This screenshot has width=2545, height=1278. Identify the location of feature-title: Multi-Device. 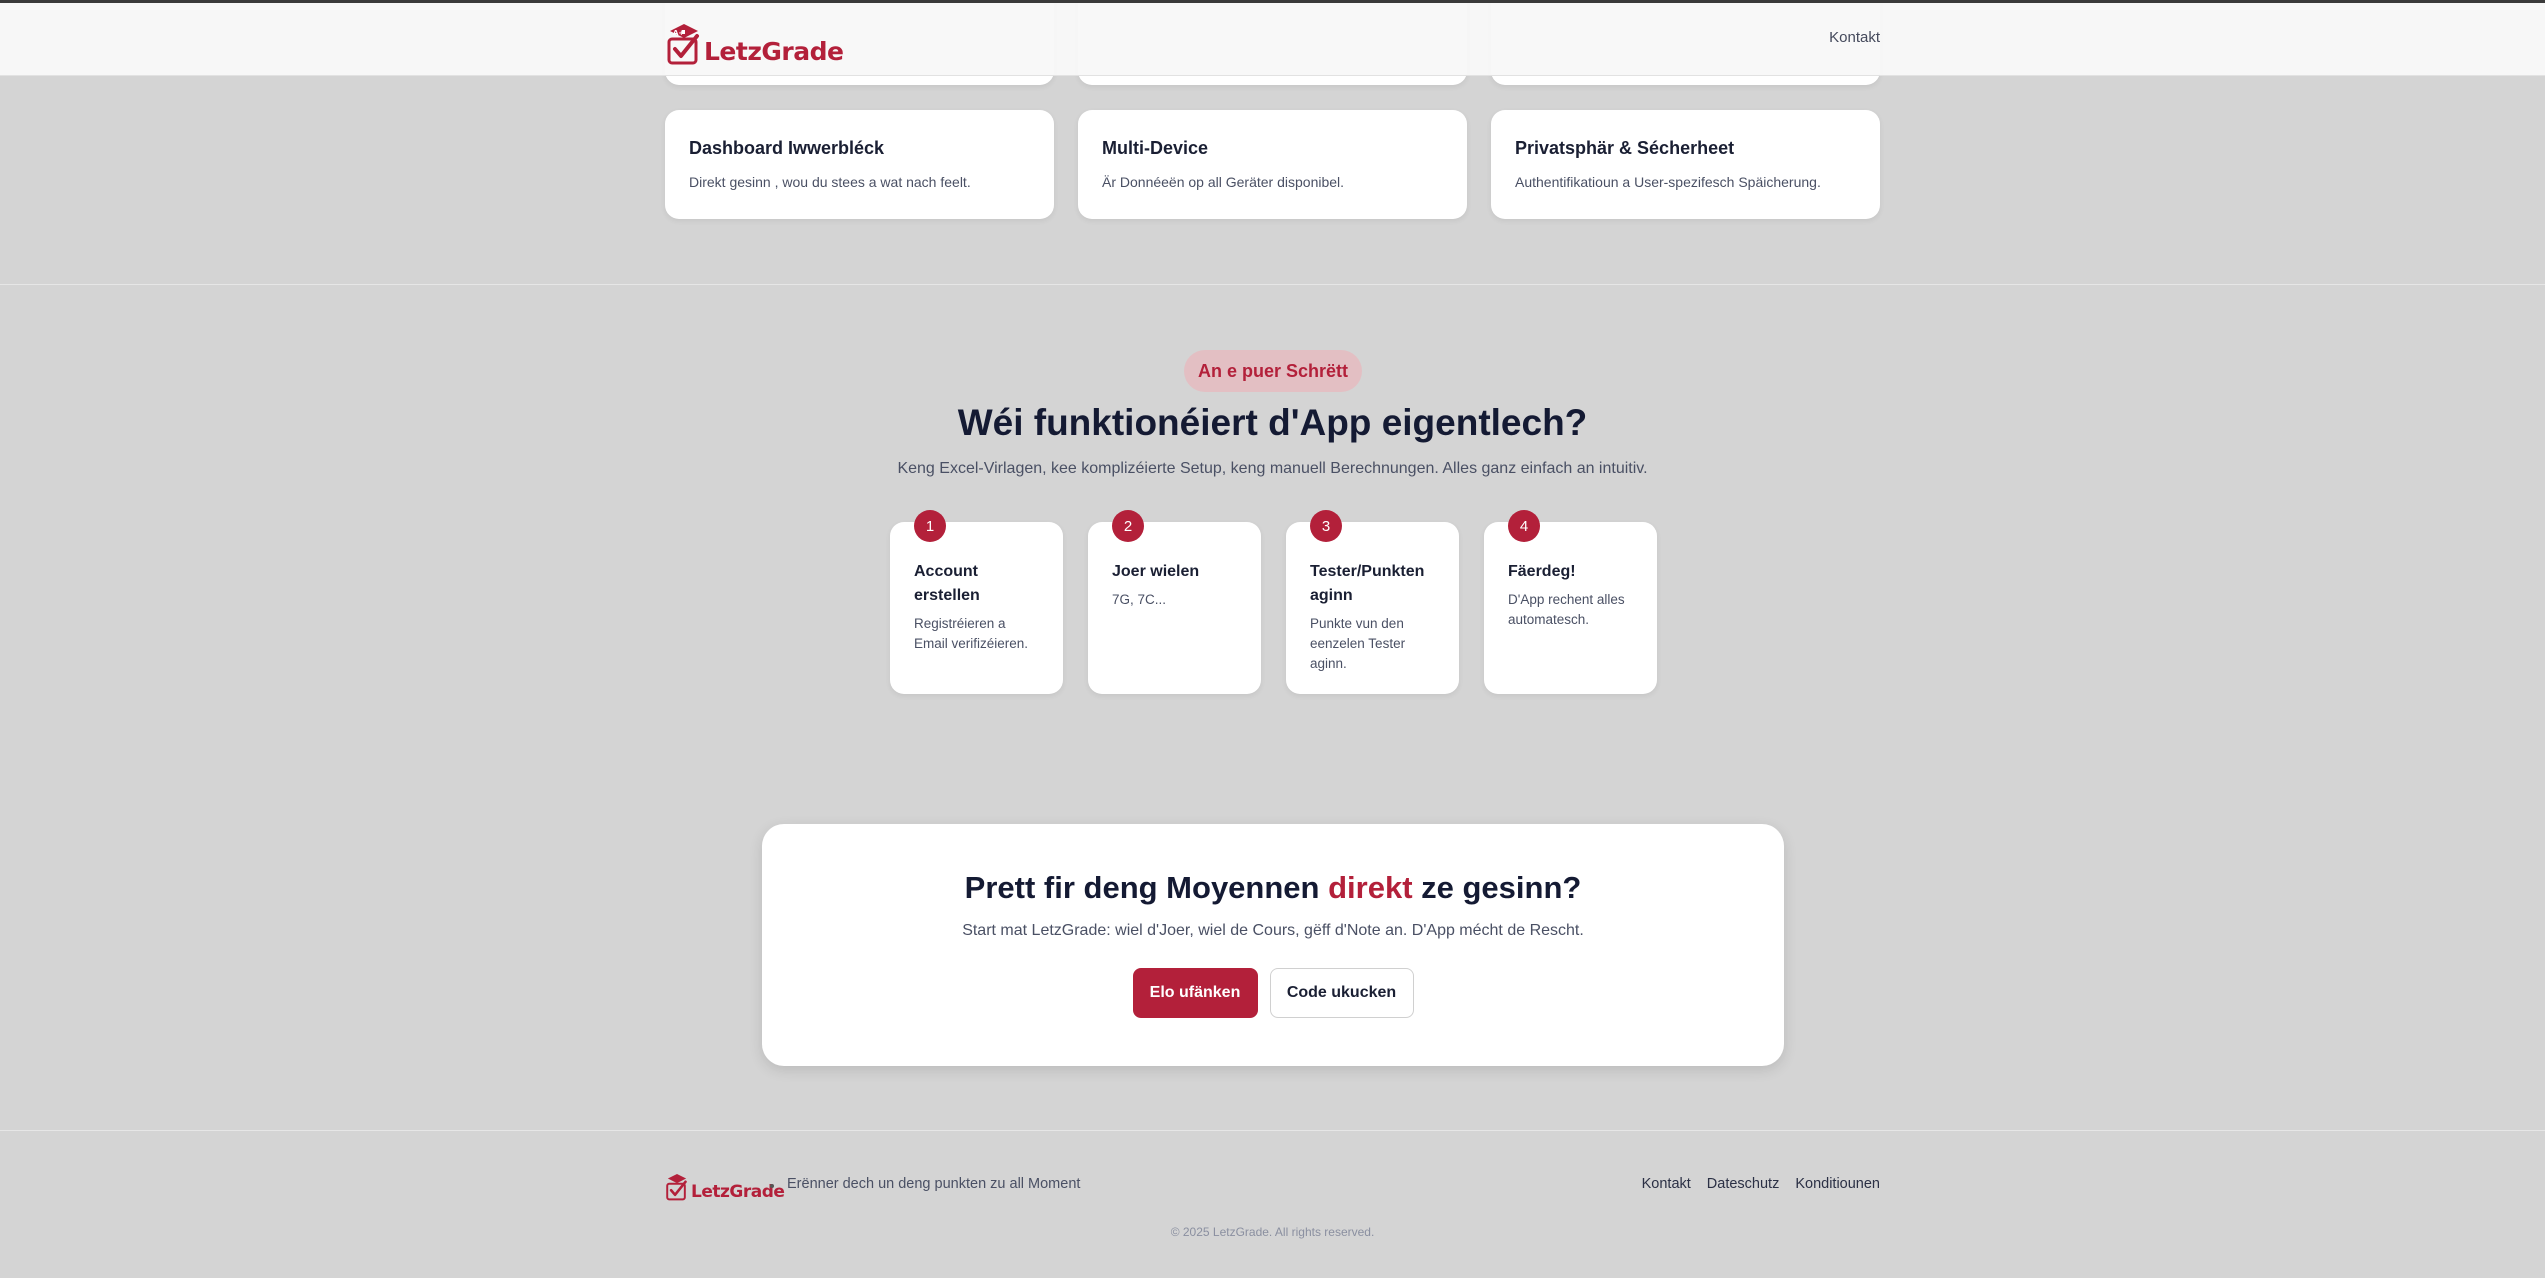
(1155, 148).